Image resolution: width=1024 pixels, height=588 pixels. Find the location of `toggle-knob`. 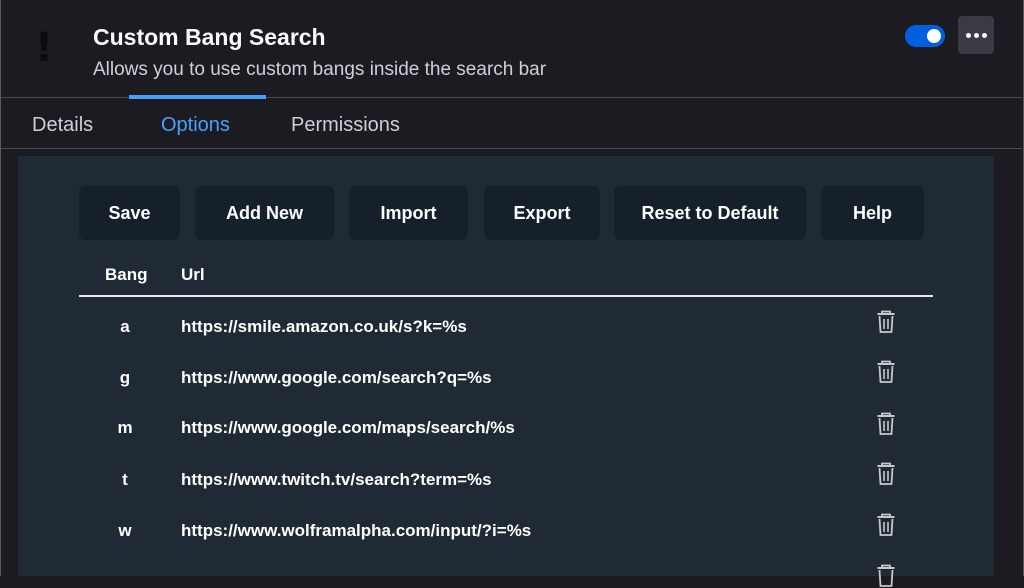

toggle-knob is located at coordinates (934, 36).